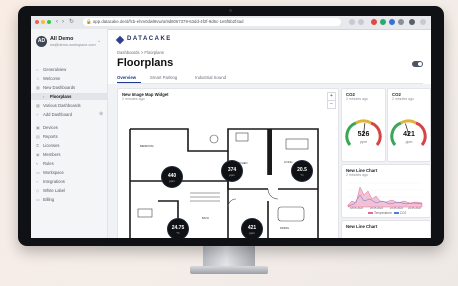  Describe the element at coordinates (37, 181) in the screenshot. I see `plug-icon: ⌁` at that location.